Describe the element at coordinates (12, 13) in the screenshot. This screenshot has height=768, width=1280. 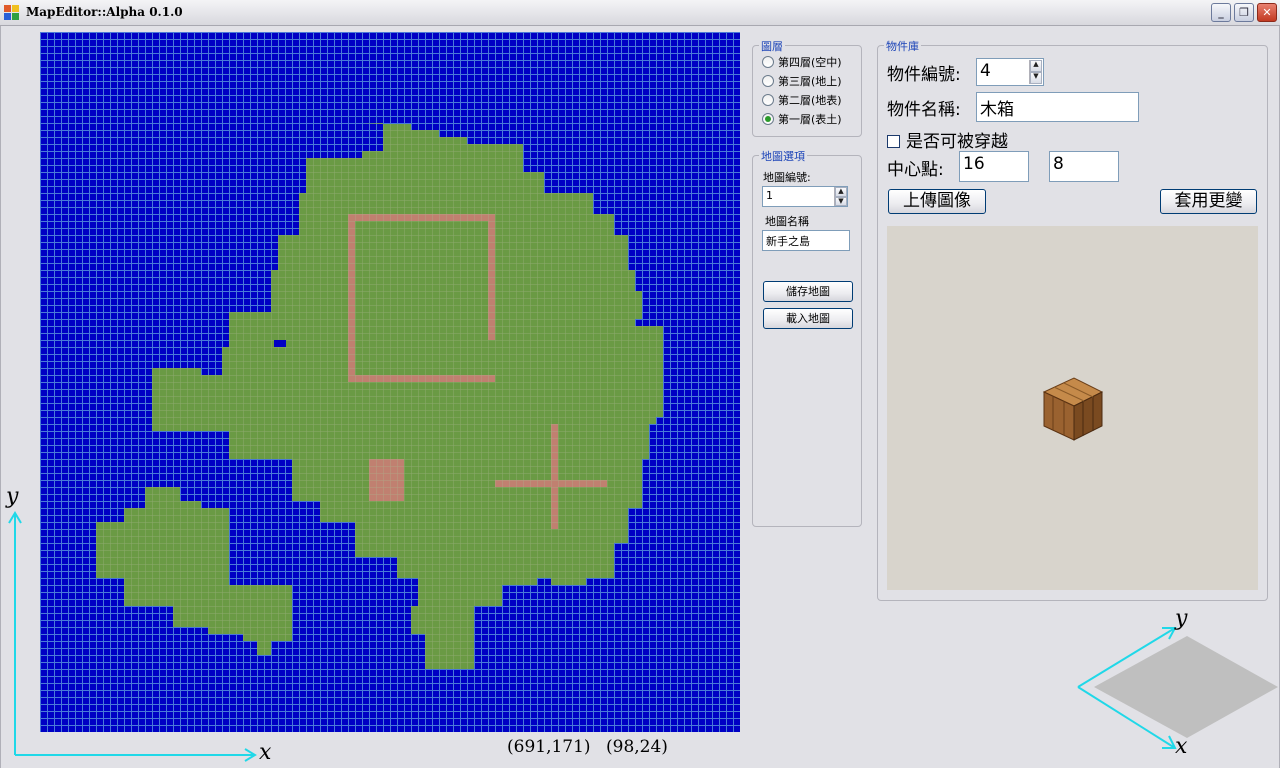
I see `map-editor-icon` at that location.